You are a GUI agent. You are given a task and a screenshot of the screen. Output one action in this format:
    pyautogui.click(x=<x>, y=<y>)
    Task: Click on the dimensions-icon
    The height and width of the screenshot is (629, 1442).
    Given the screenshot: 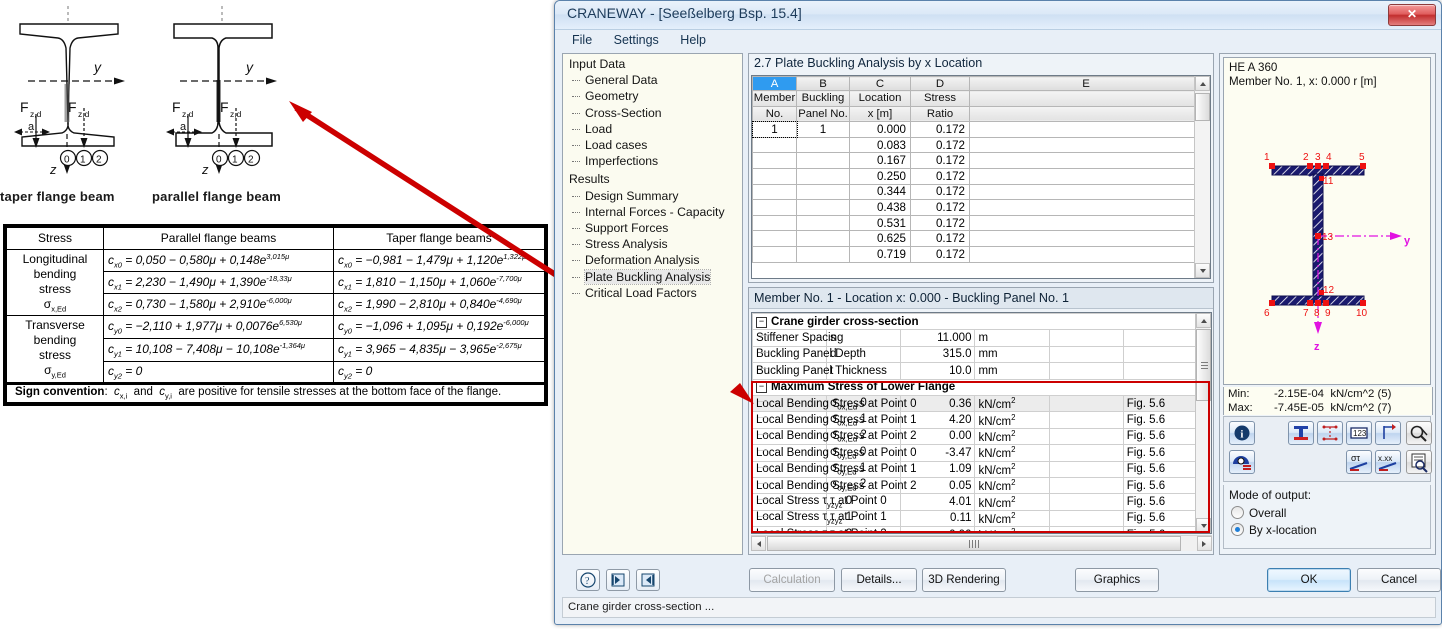 What is the action you would take?
    pyautogui.click(x=1330, y=433)
    